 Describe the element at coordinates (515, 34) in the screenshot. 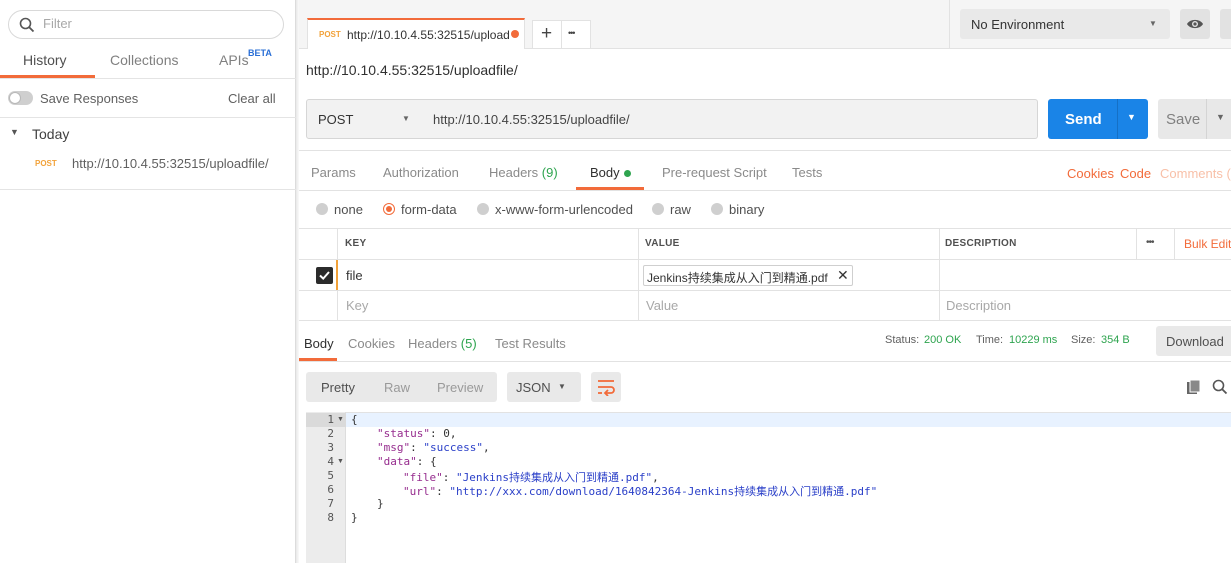

I see `unsaved-dot-icon` at that location.